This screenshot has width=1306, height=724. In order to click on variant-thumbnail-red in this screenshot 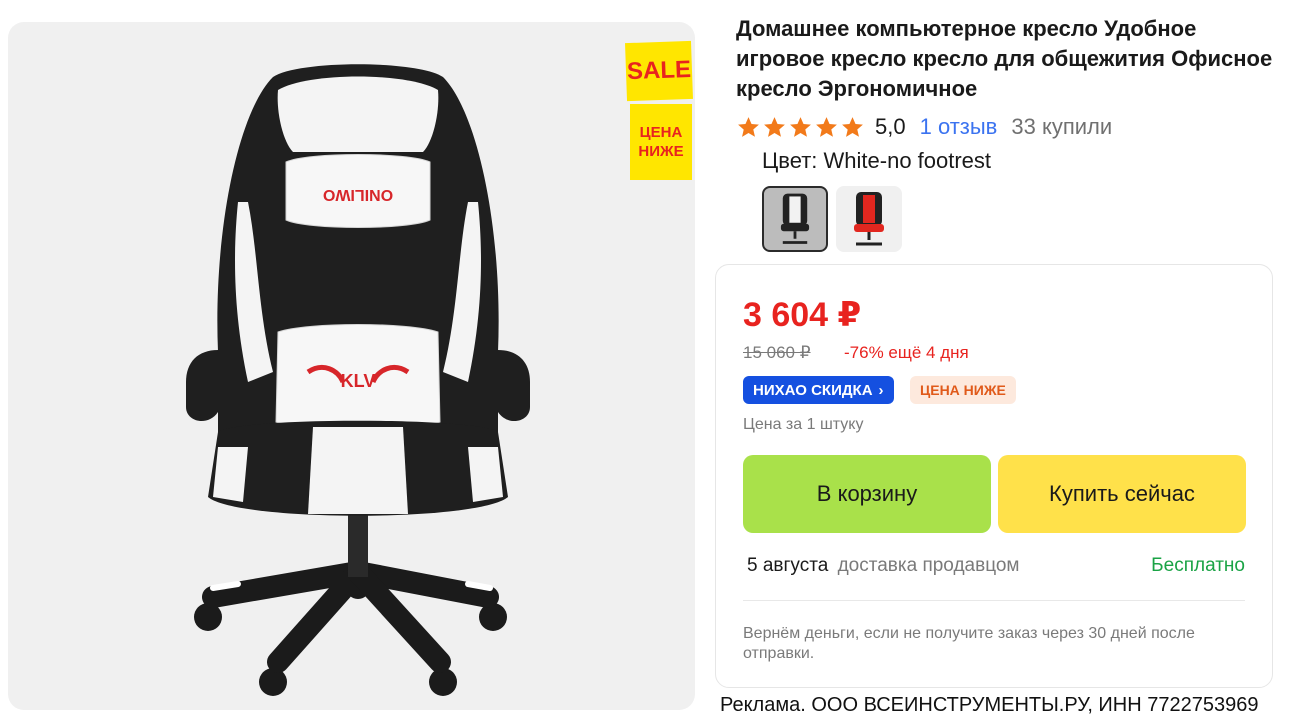, I will do `click(869, 219)`.